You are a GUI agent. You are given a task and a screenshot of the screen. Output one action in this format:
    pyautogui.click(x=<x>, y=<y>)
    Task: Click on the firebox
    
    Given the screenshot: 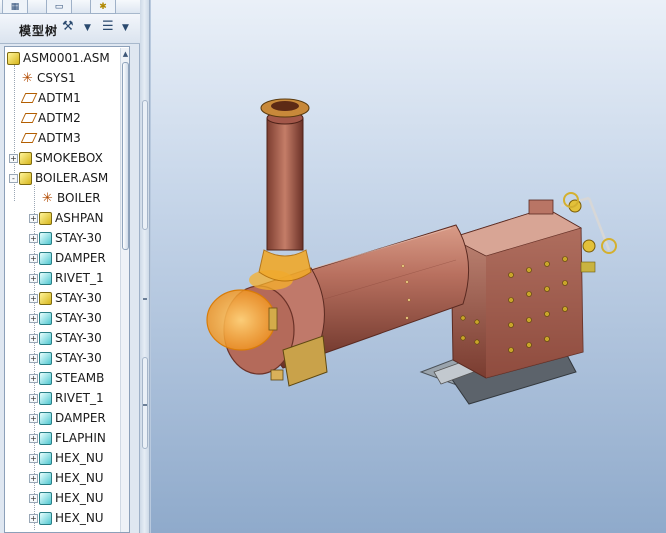 What is the action you would take?
    pyautogui.click(x=516, y=293)
    